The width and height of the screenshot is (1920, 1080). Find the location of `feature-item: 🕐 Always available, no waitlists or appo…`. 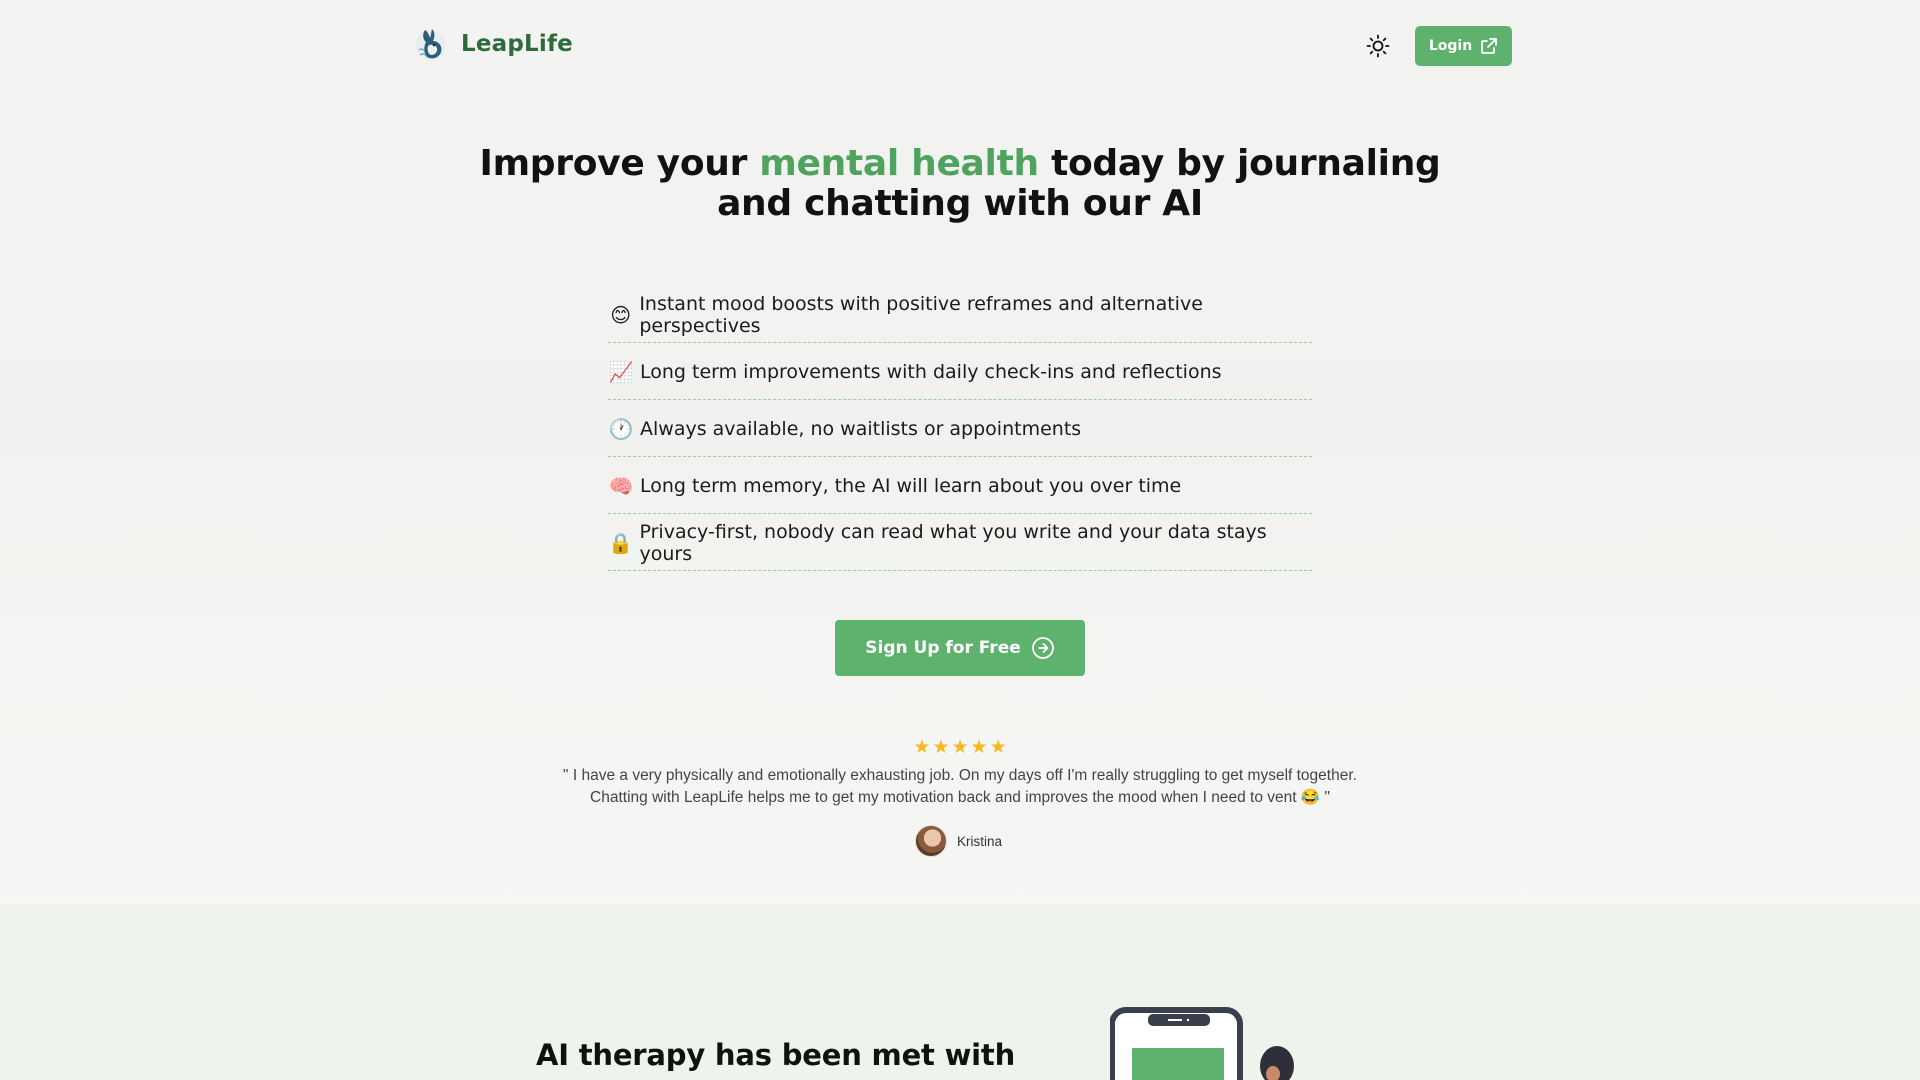

feature-item: 🕐 Always available, no waitlists or appo… is located at coordinates (960, 428).